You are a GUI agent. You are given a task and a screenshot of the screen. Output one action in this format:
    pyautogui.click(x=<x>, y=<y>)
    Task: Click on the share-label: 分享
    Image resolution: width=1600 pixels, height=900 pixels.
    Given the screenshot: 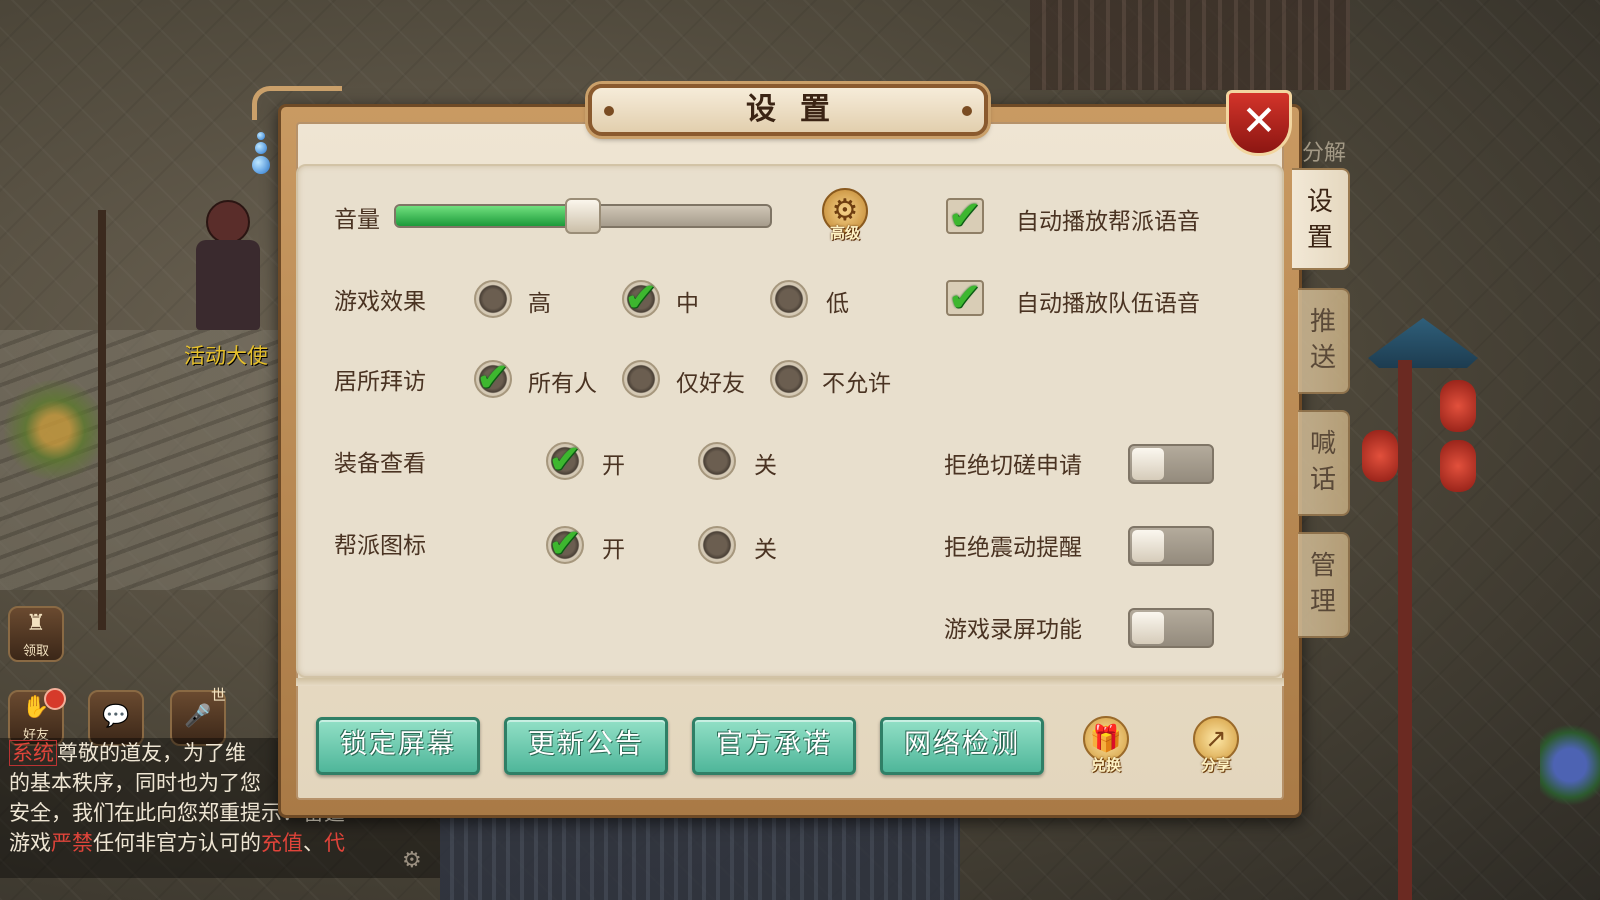 What is the action you would take?
    pyautogui.click(x=1215, y=765)
    